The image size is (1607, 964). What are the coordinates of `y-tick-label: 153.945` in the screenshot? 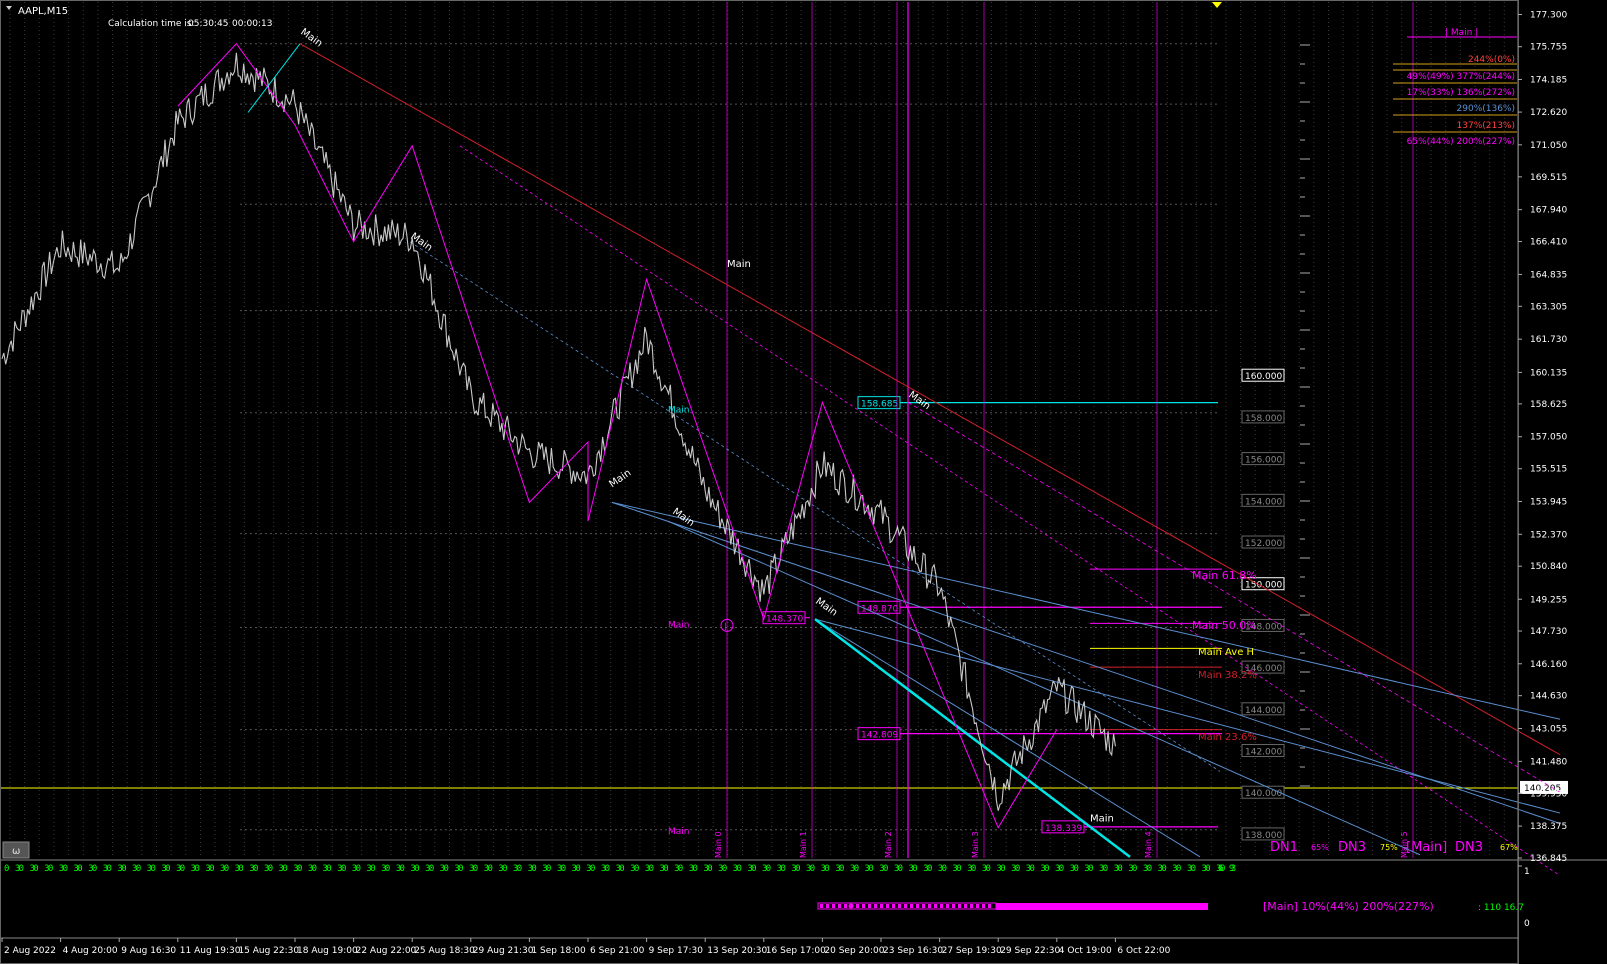 It's located at (1548, 502).